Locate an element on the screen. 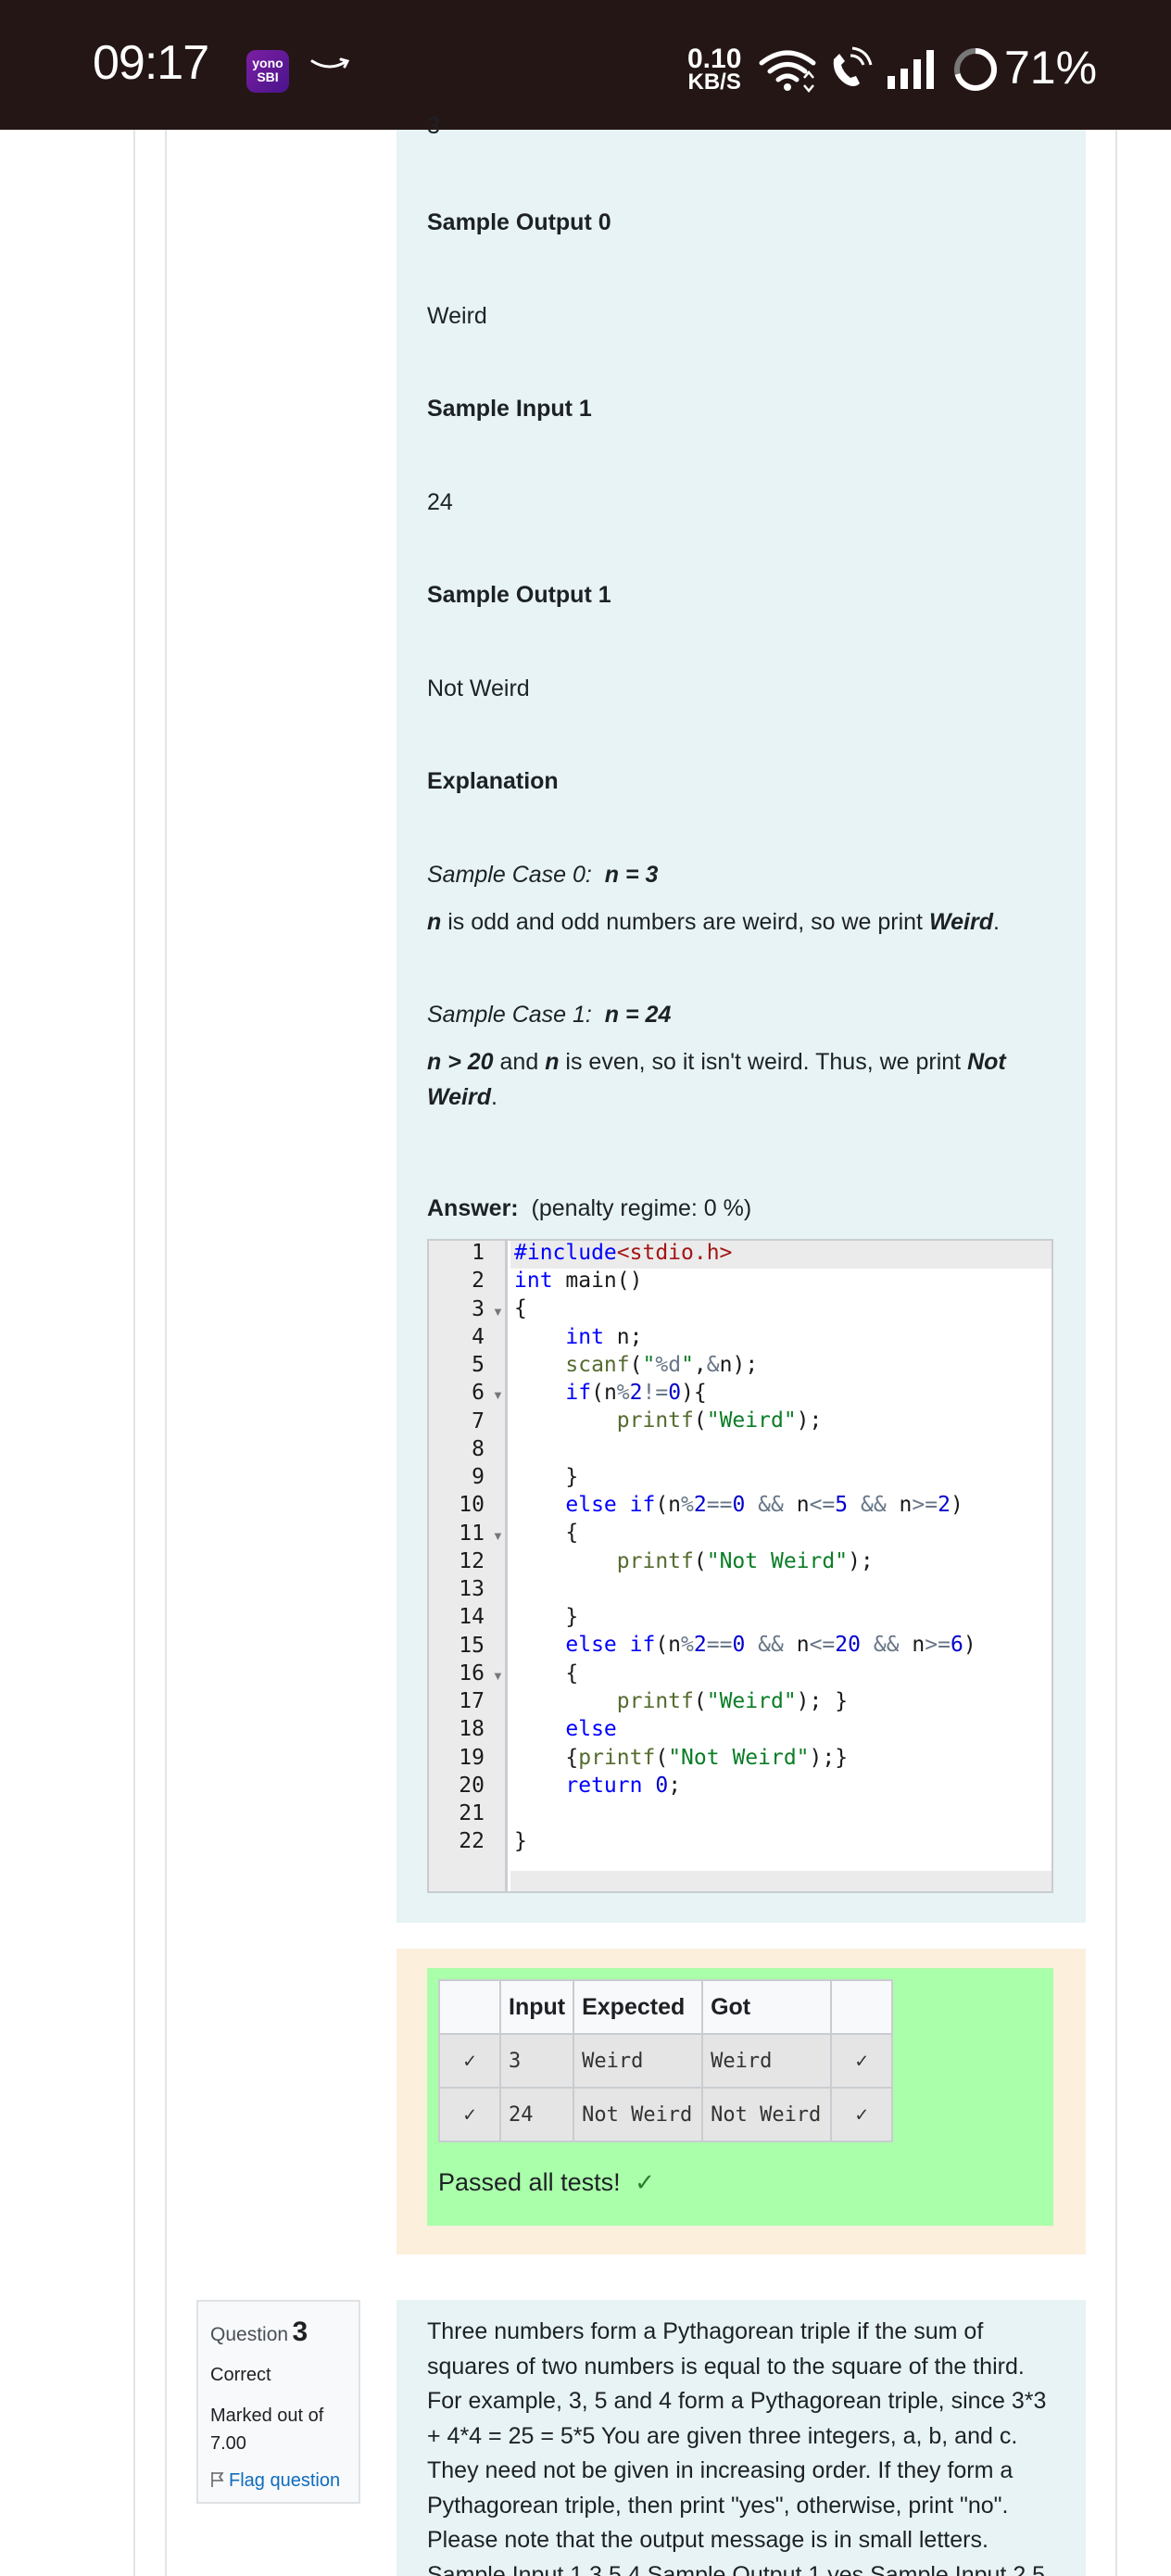  battery-icon is located at coordinates (976, 69).